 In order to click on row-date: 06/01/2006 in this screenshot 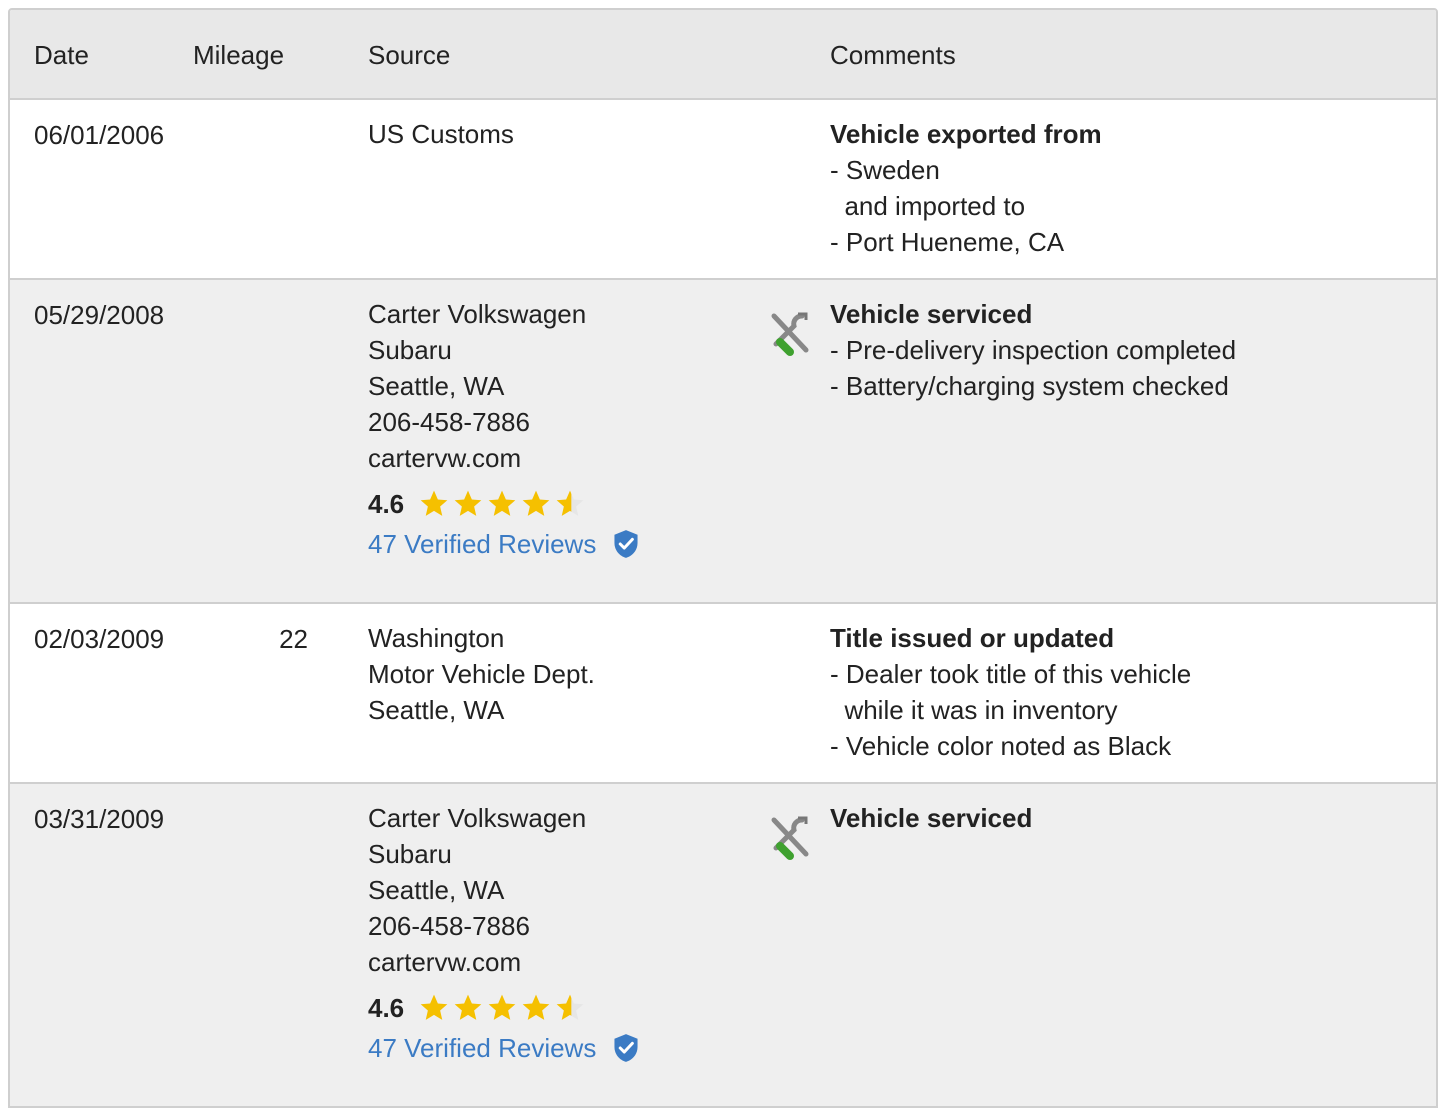, I will do `click(99, 135)`.